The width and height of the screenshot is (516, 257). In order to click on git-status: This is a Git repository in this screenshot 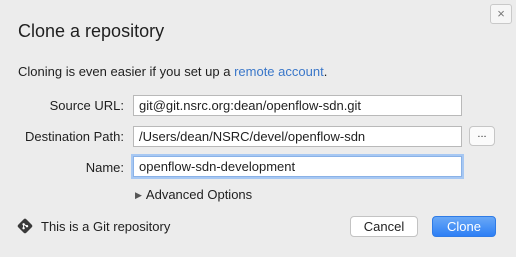, I will do `click(93, 226)`.